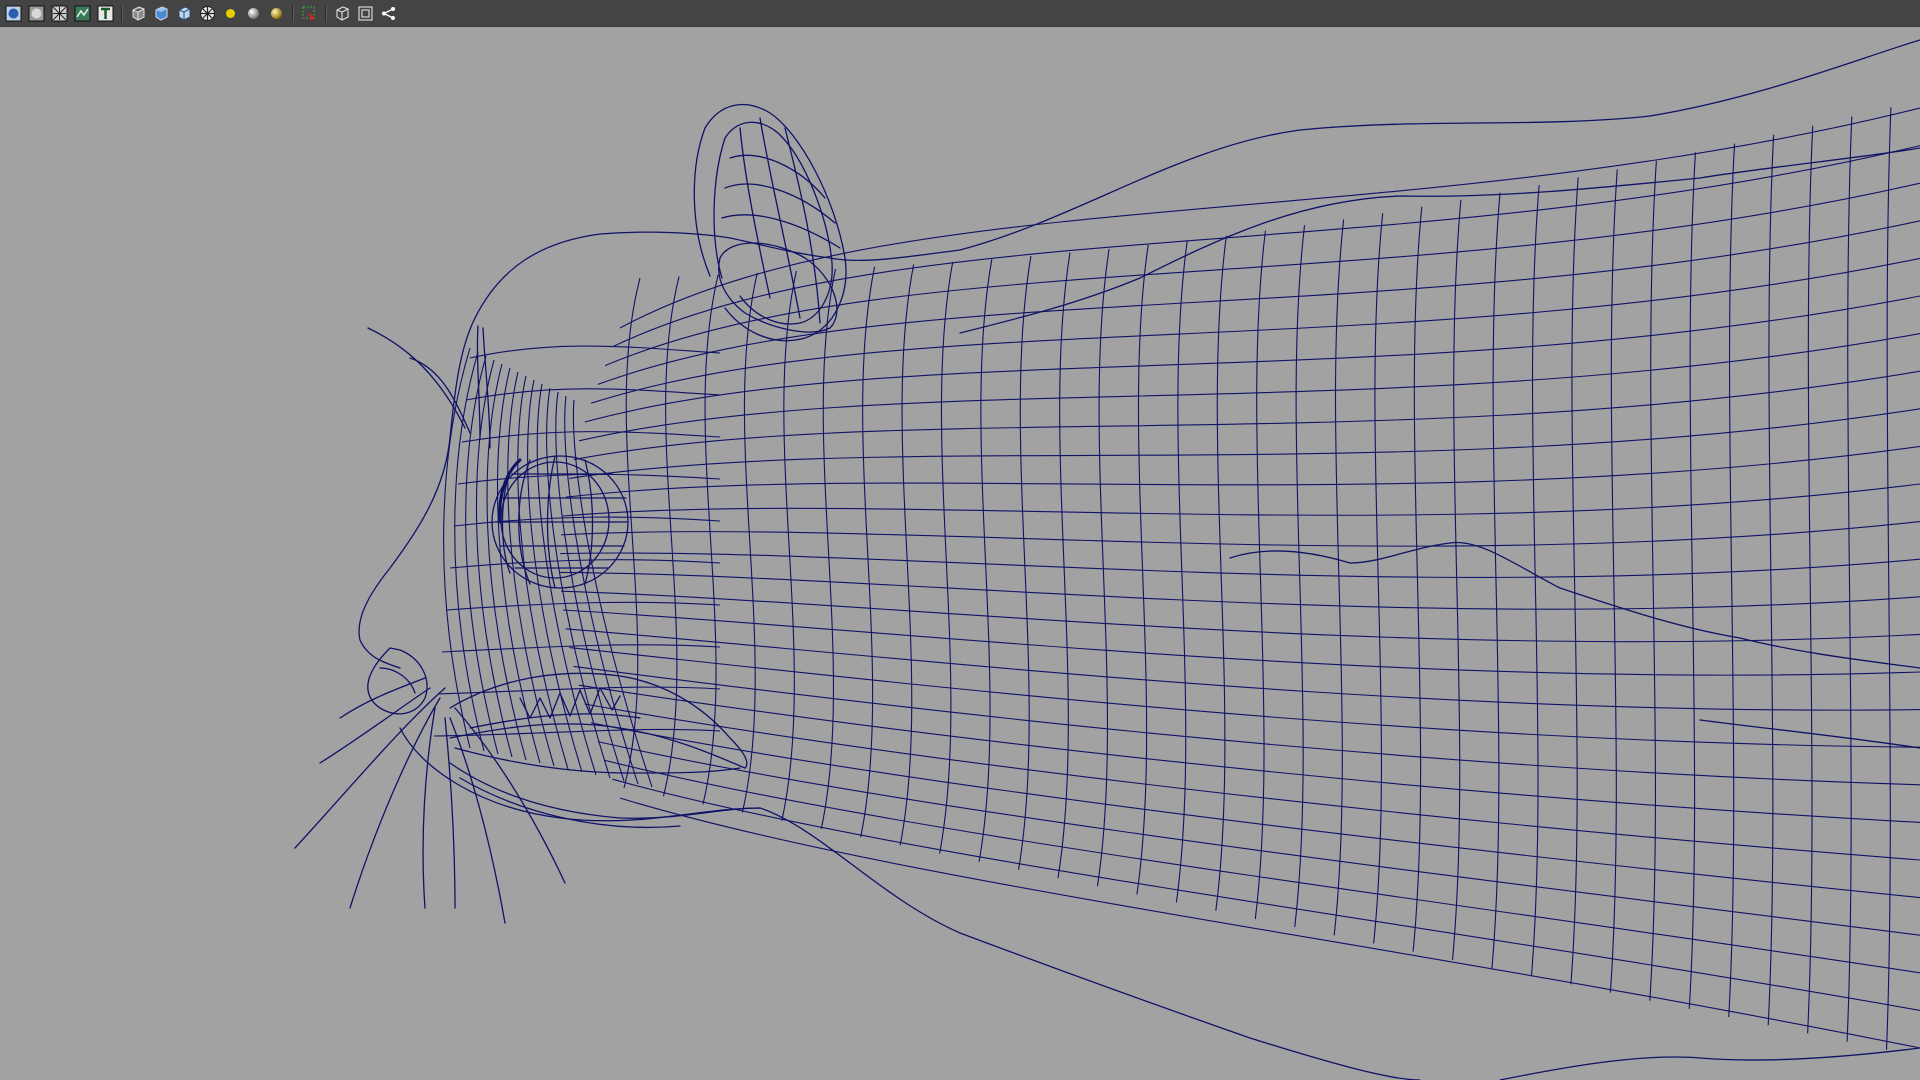 The height and width of the screenshot is (1080, 1920). Describe the element at coordinates (253, 13) in the screenshot. I see `sphere-light-icon` at that location.